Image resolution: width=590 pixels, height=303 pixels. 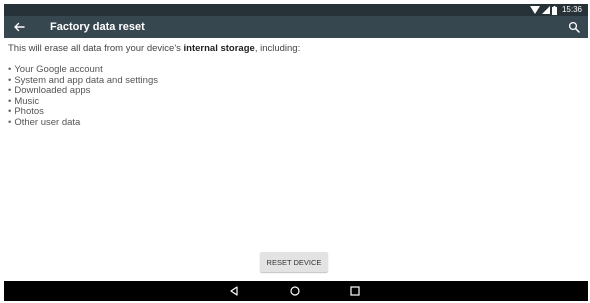 What do you see at coordinates (574, 27) in the screenshot?
I see `search-icon` at bounding box center [574, 27].